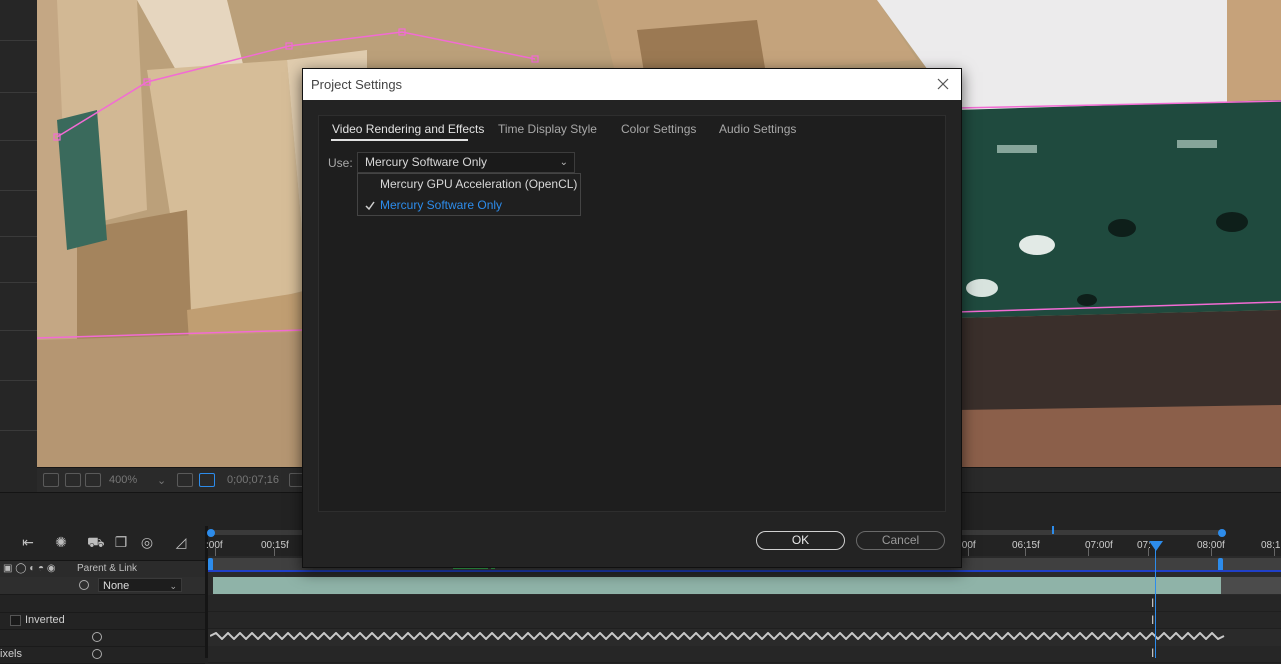 Image resolution: width=1281 pixels, height=664 pixels. I want to click on display-icon, so click(51, 480).